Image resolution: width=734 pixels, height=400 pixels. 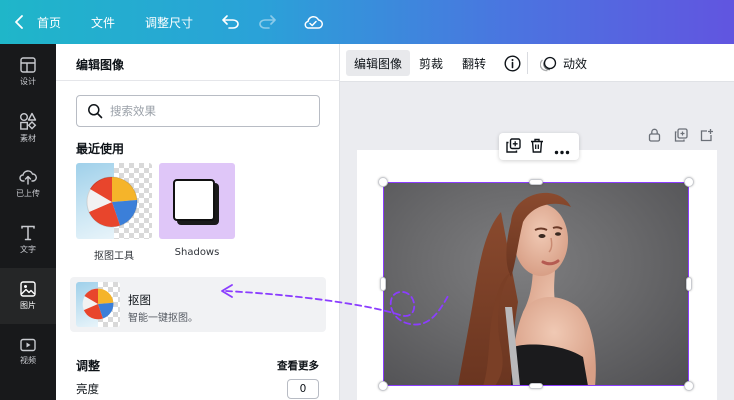 What do you see at coordinates (231, 22) in the screenshot?
I see `undo-icon` at bounding box center [231, 22].